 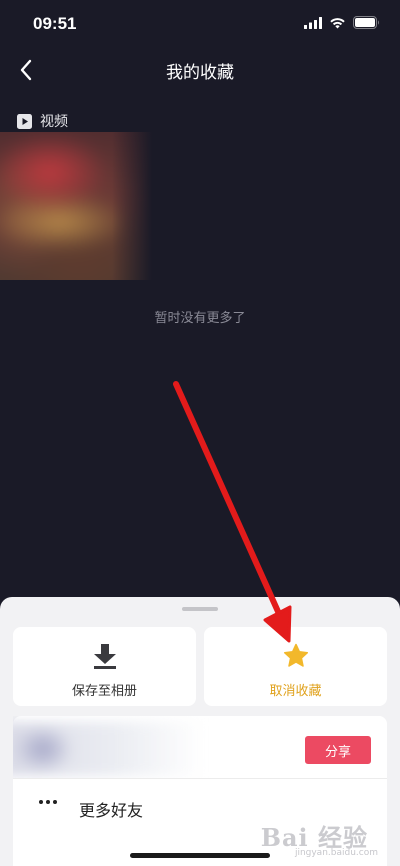 I want to click on unfavorite-label: 取消收藏, so click(x=295, y=691).